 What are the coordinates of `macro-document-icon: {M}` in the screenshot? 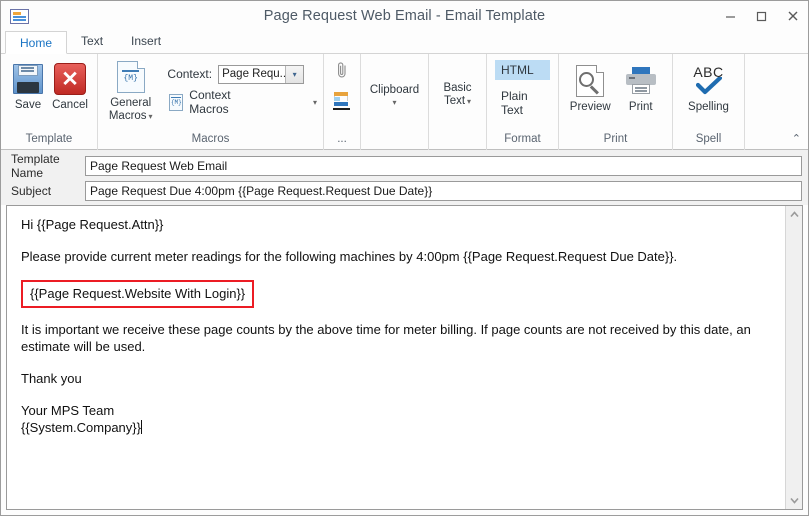 It's located at (130, 77).